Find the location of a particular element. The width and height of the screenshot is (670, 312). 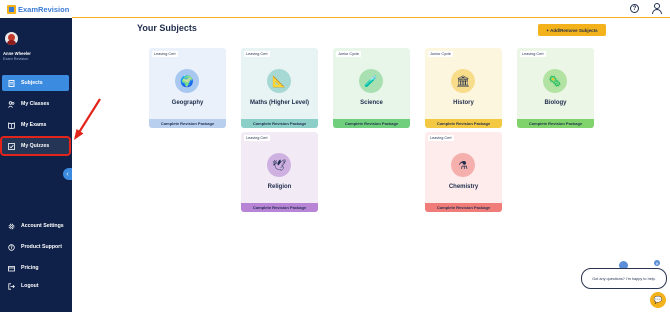

gear-icon is located at coordinates (11, 226).